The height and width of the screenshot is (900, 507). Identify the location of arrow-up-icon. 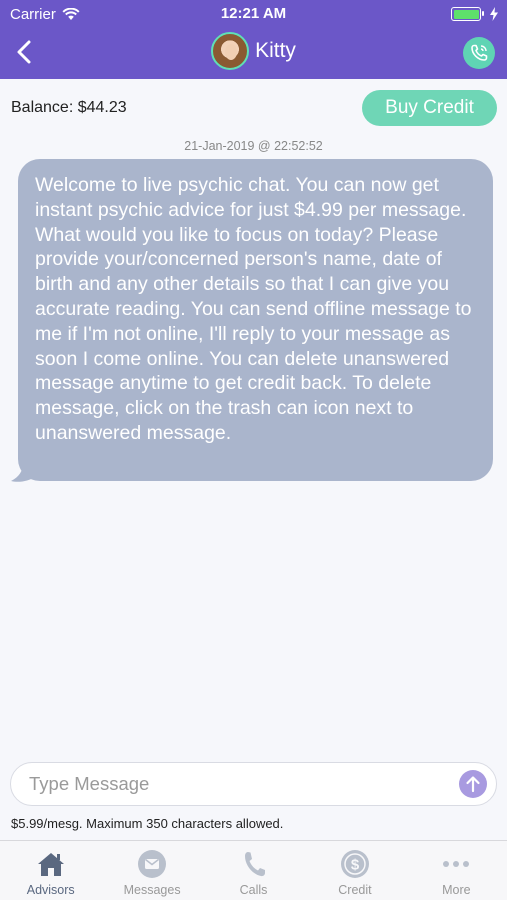
(473, 784).